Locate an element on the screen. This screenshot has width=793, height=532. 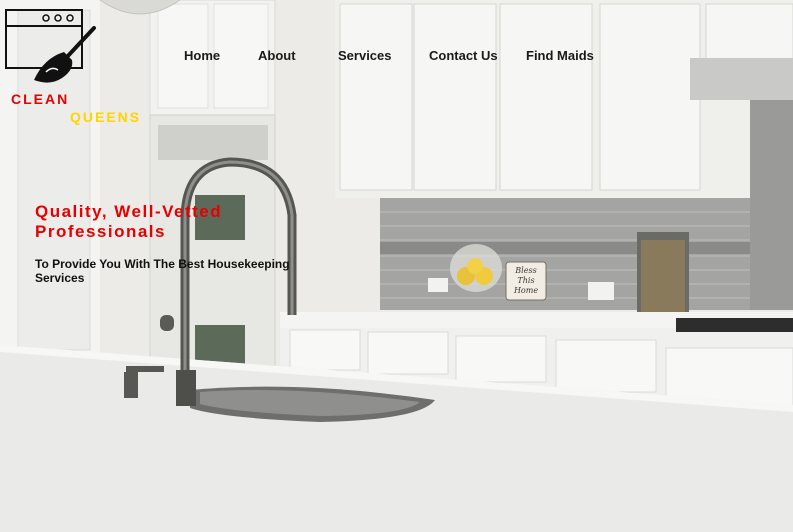
brand-name-line-2: QUEENS is located at coordinates (106, 117).